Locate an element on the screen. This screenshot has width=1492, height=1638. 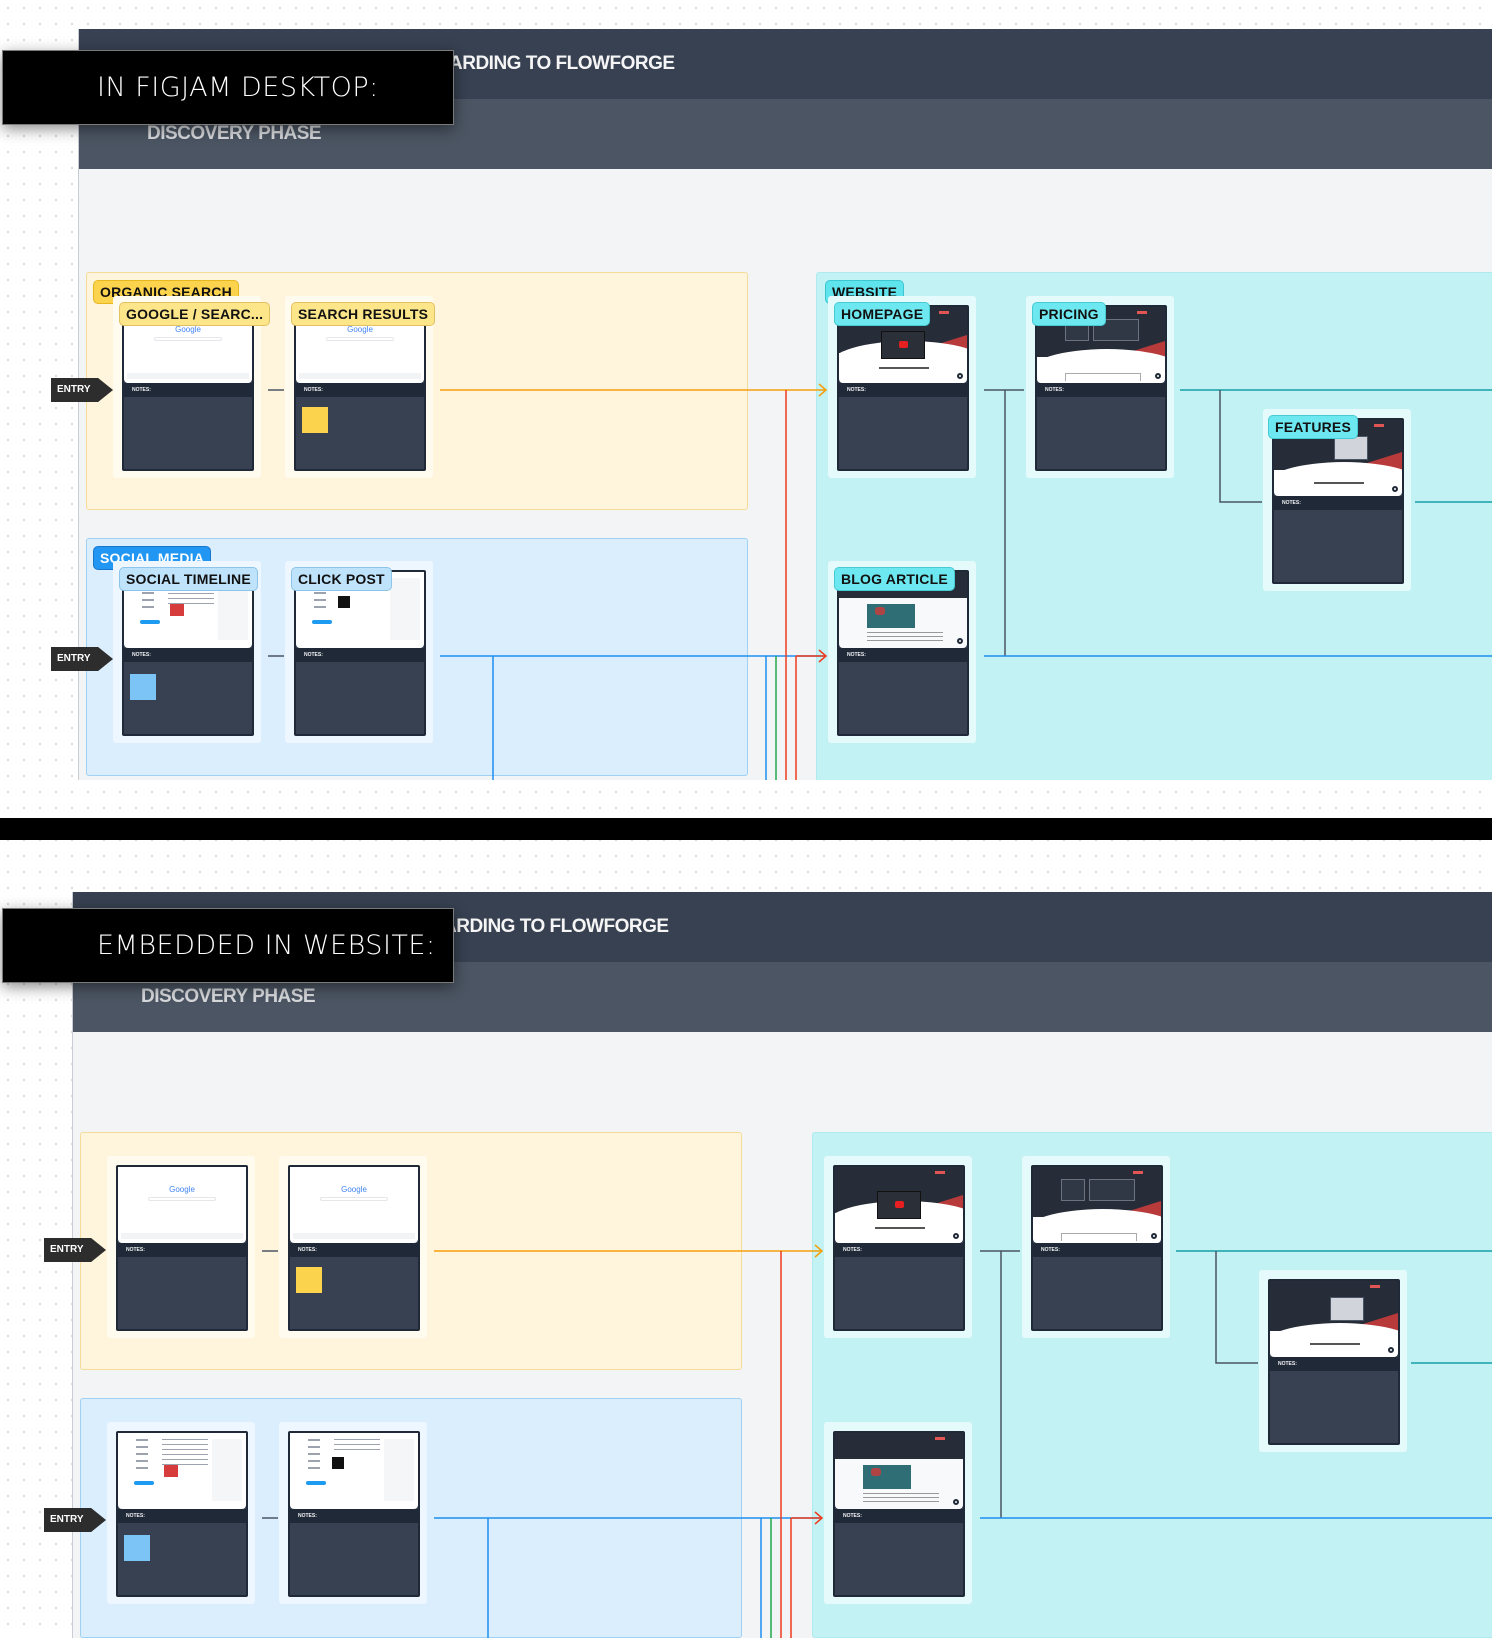
card-blog-article: NOTES: is located at coordinates (898, 1513).